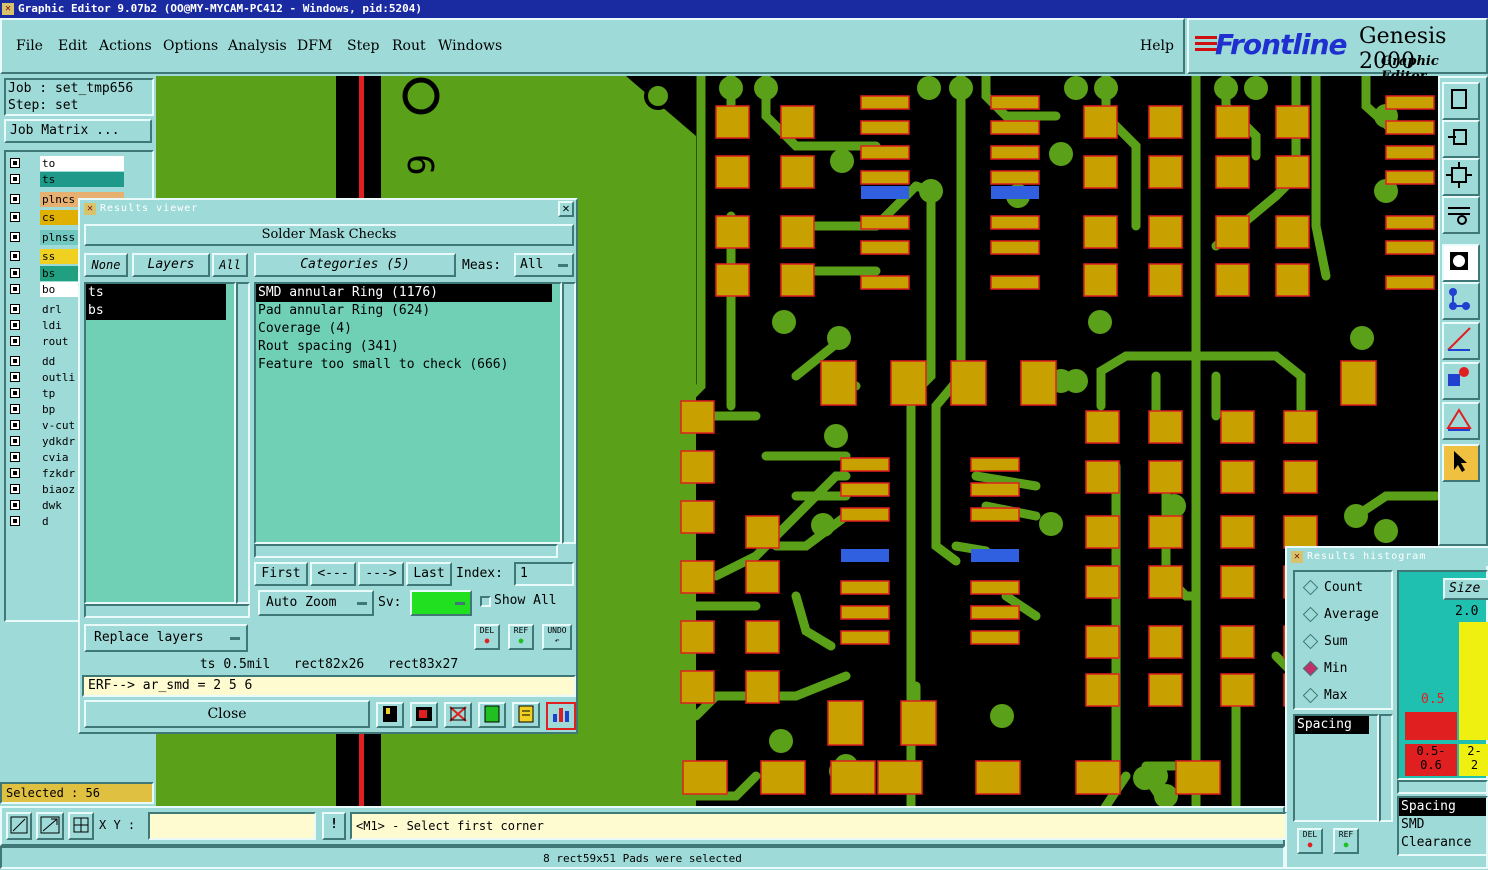 This screenshot has width=1488, height=870. Describe the element at coordinates (72, 46) in the screenshot. I see `menu-edit: Edit` at that location.